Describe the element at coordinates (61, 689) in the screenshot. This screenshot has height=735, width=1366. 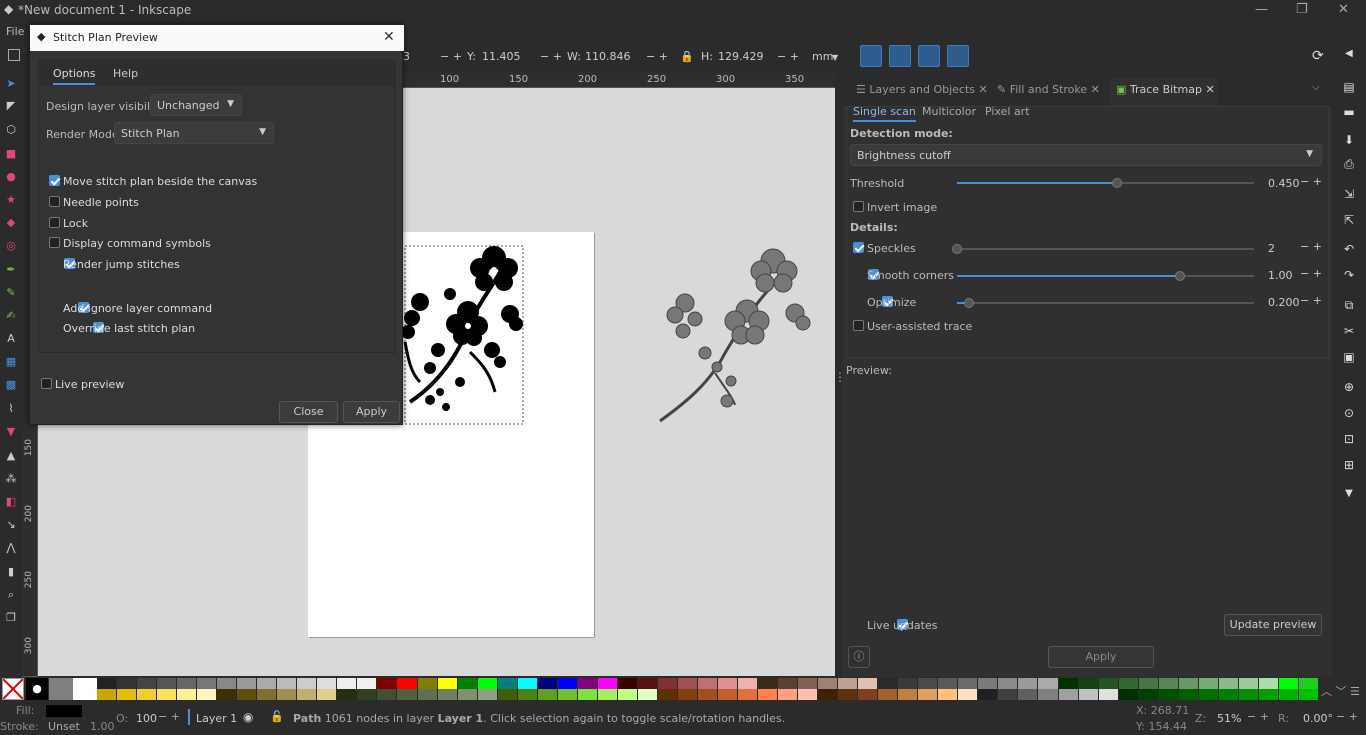
I see `gray-swatch` at that location.